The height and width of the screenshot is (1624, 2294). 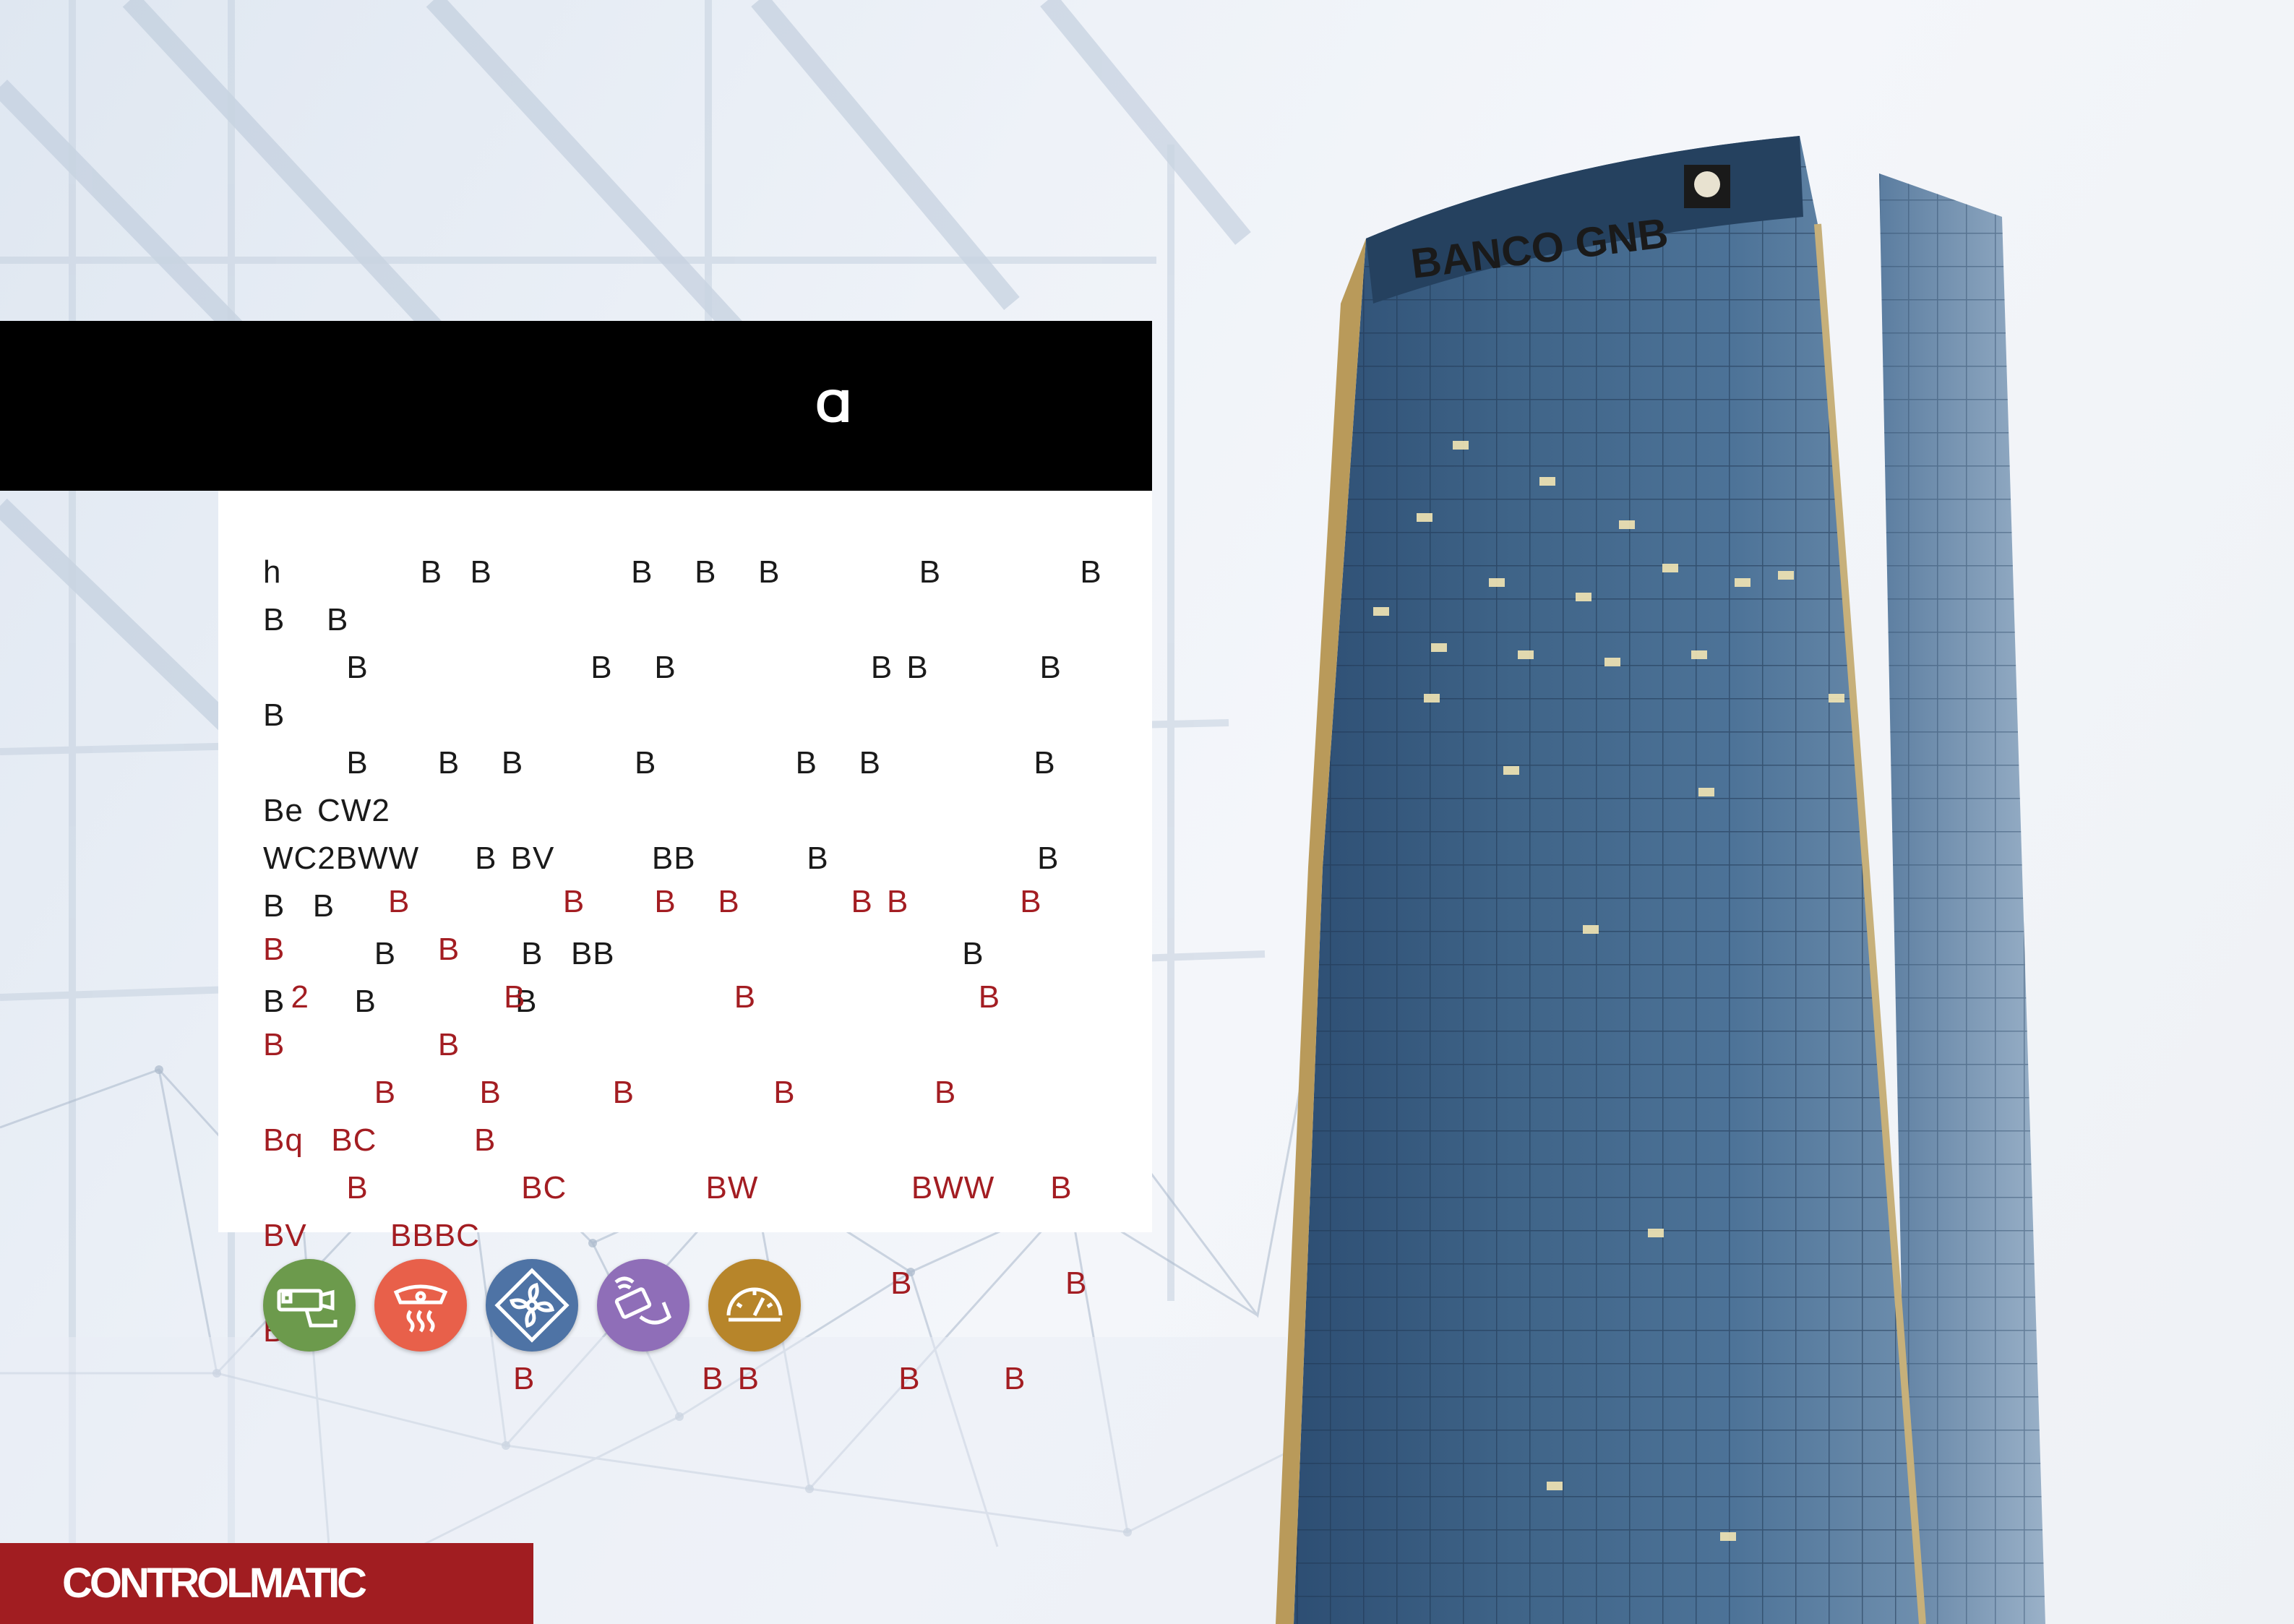 What do you see at coordinates (532, 1305) in the screenshot?
I see `fan-hvac-icon` at bounding box center [532, 1305].